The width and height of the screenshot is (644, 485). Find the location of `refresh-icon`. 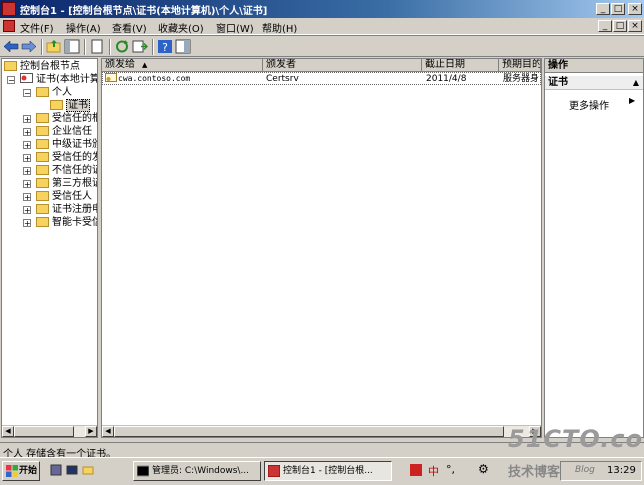

refresh-icon is located at coordinates (122, 46).